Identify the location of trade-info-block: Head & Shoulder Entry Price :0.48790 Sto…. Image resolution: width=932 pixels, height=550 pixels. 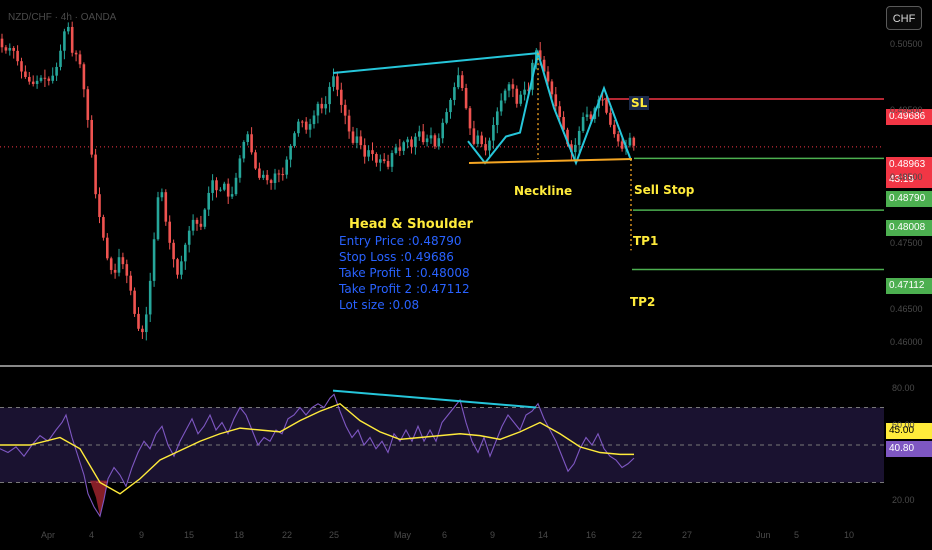
(406, 265).